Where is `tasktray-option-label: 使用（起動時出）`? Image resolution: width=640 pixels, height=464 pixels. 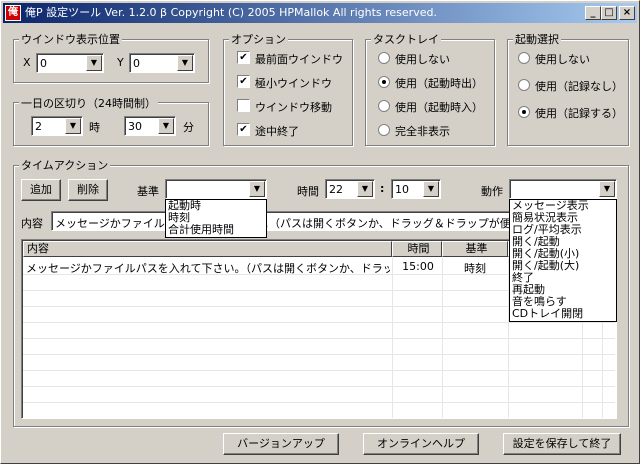 tasktray-option-label: 使用（起動時出） is located at coordinates (439, 83).